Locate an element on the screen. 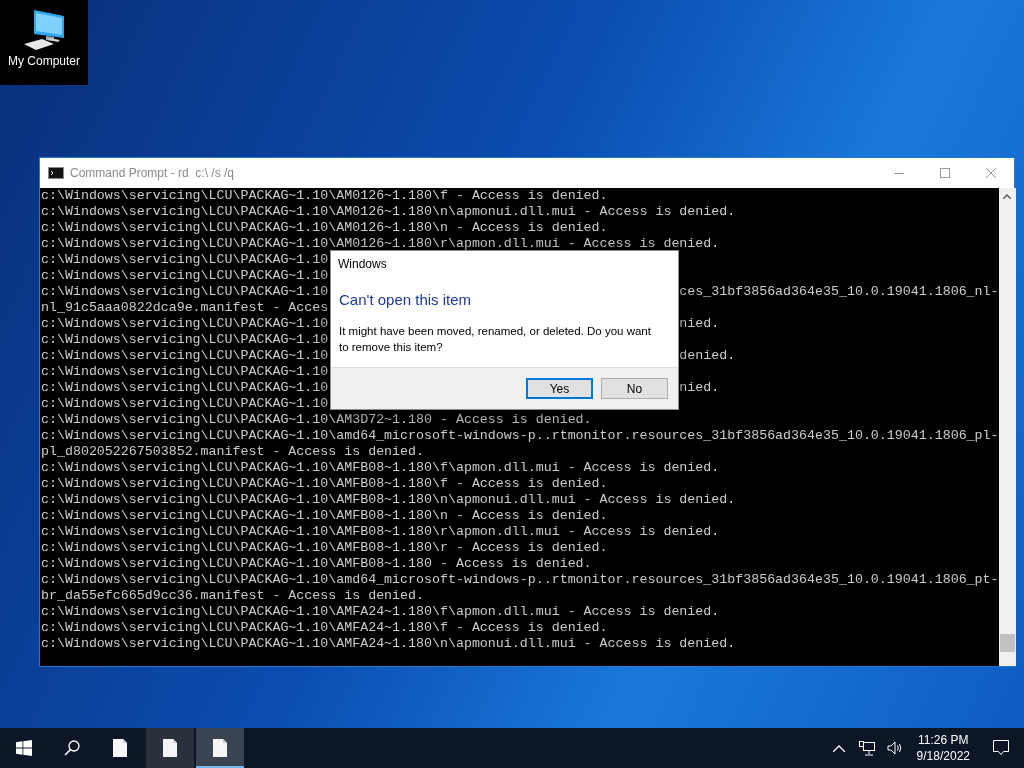  minimize-icon is located at coordinates (899, 173).